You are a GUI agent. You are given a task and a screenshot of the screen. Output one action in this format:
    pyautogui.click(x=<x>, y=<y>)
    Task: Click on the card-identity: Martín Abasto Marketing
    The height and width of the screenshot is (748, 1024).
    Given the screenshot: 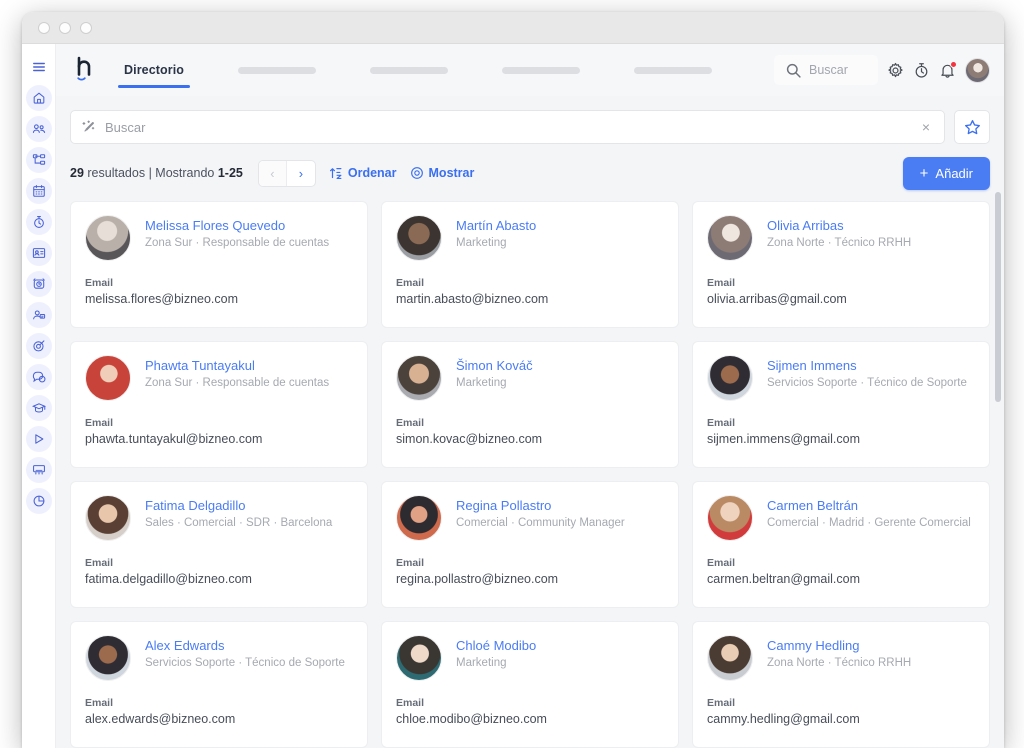 What is the action you would take?
    pyautogui.click(x=559, y=232)
    